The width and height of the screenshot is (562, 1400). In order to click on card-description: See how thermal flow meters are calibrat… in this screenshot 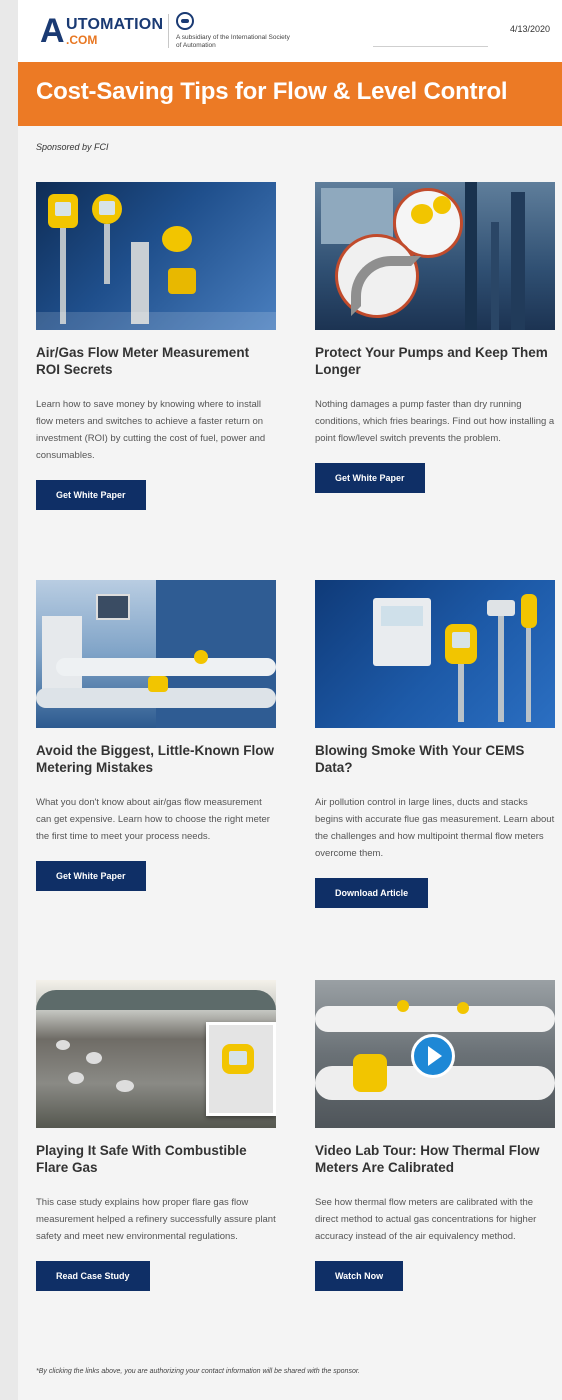, I will do `click(426, 1219)`.